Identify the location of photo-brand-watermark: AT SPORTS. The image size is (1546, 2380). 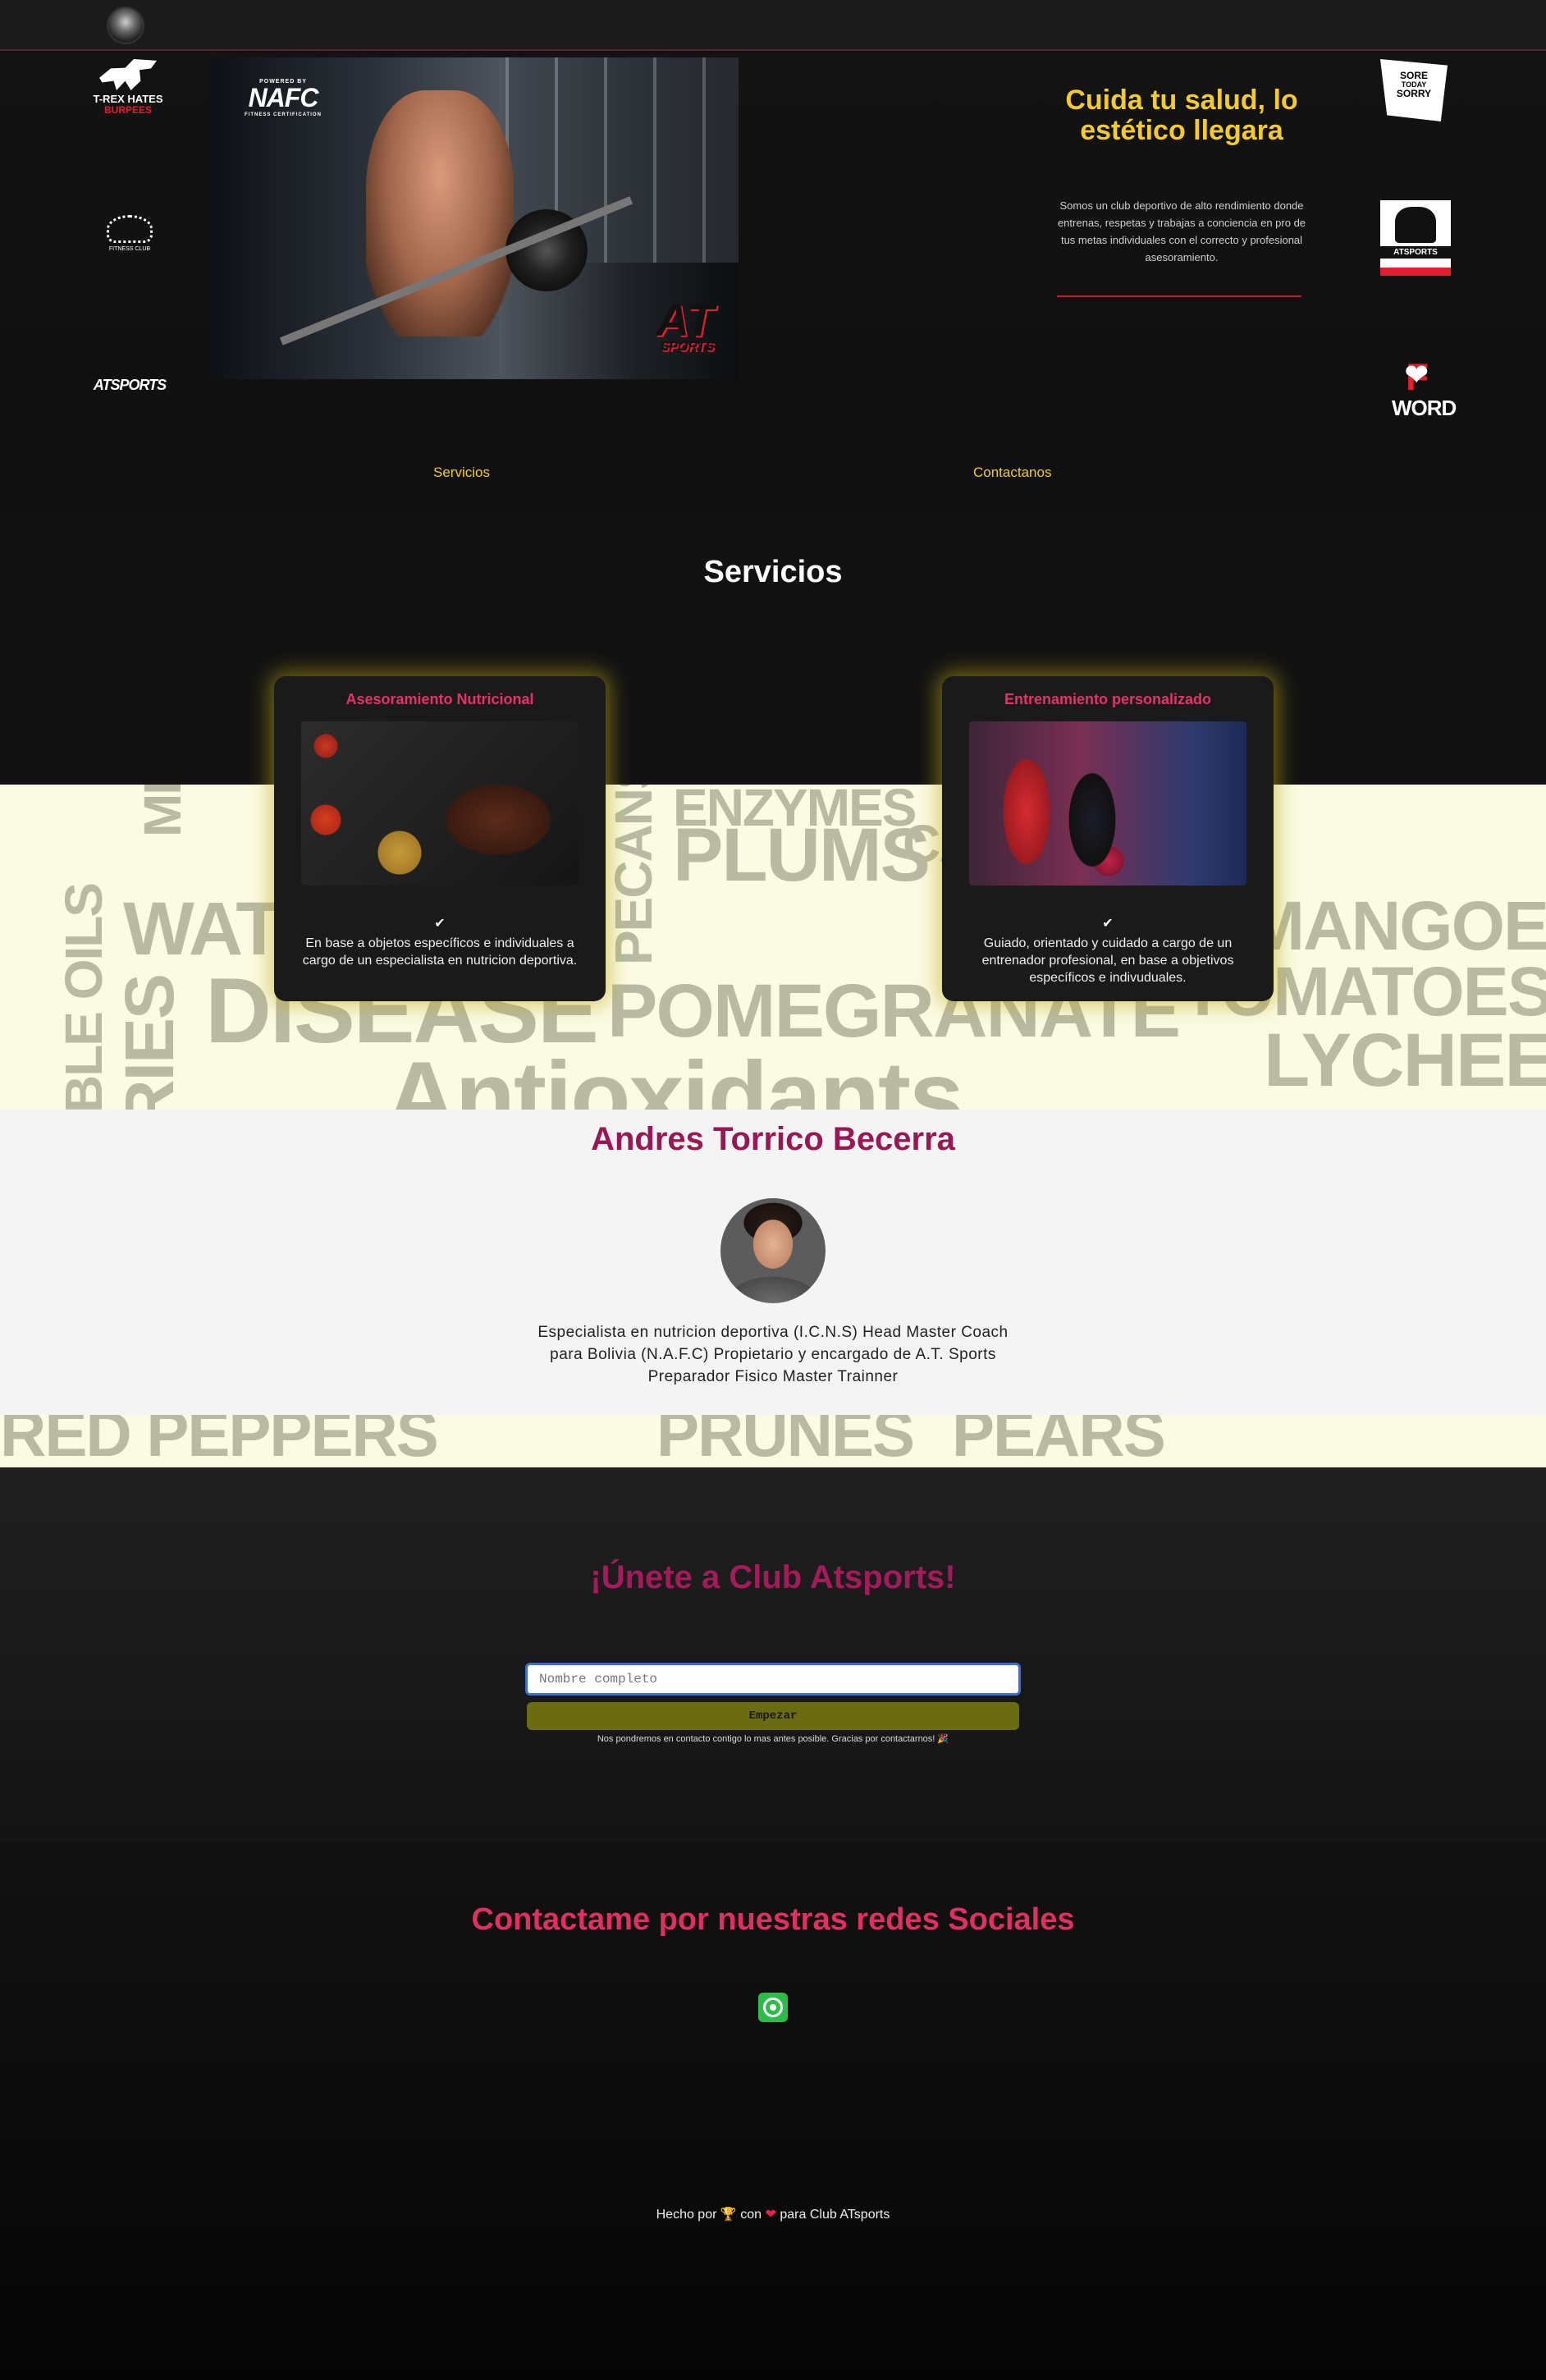
(686, 324).